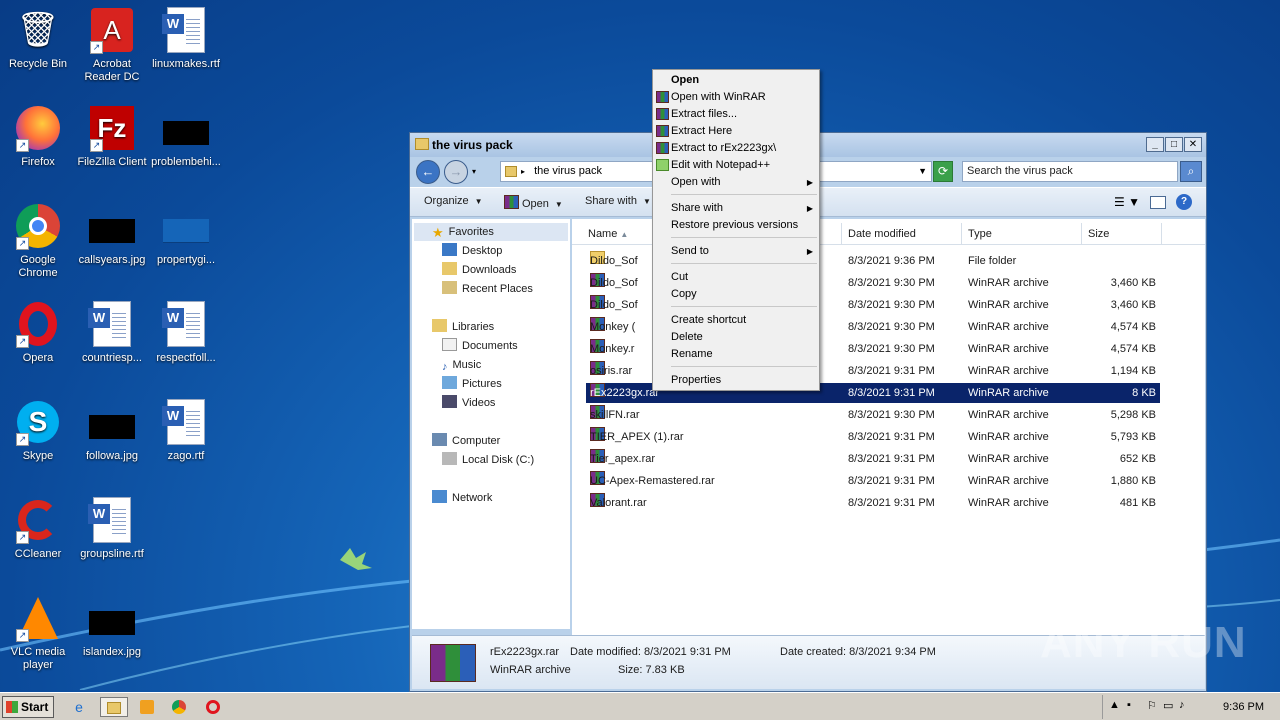  Describe the element at coordinates (112, 528) in the screenshot. I see `desktop-icon-groupsline: W groupsline.rtf` at that location.